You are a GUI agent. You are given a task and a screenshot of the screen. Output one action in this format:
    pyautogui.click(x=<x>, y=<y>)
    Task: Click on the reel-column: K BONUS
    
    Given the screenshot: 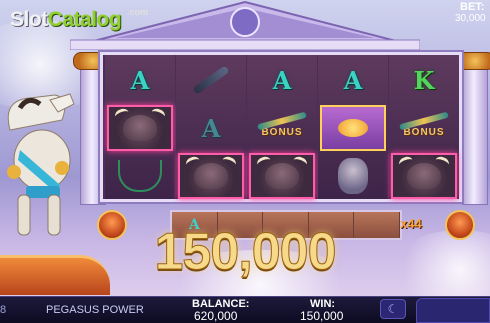 What is the action you would take?
    pyautogui.click(x=424, y=127)
    